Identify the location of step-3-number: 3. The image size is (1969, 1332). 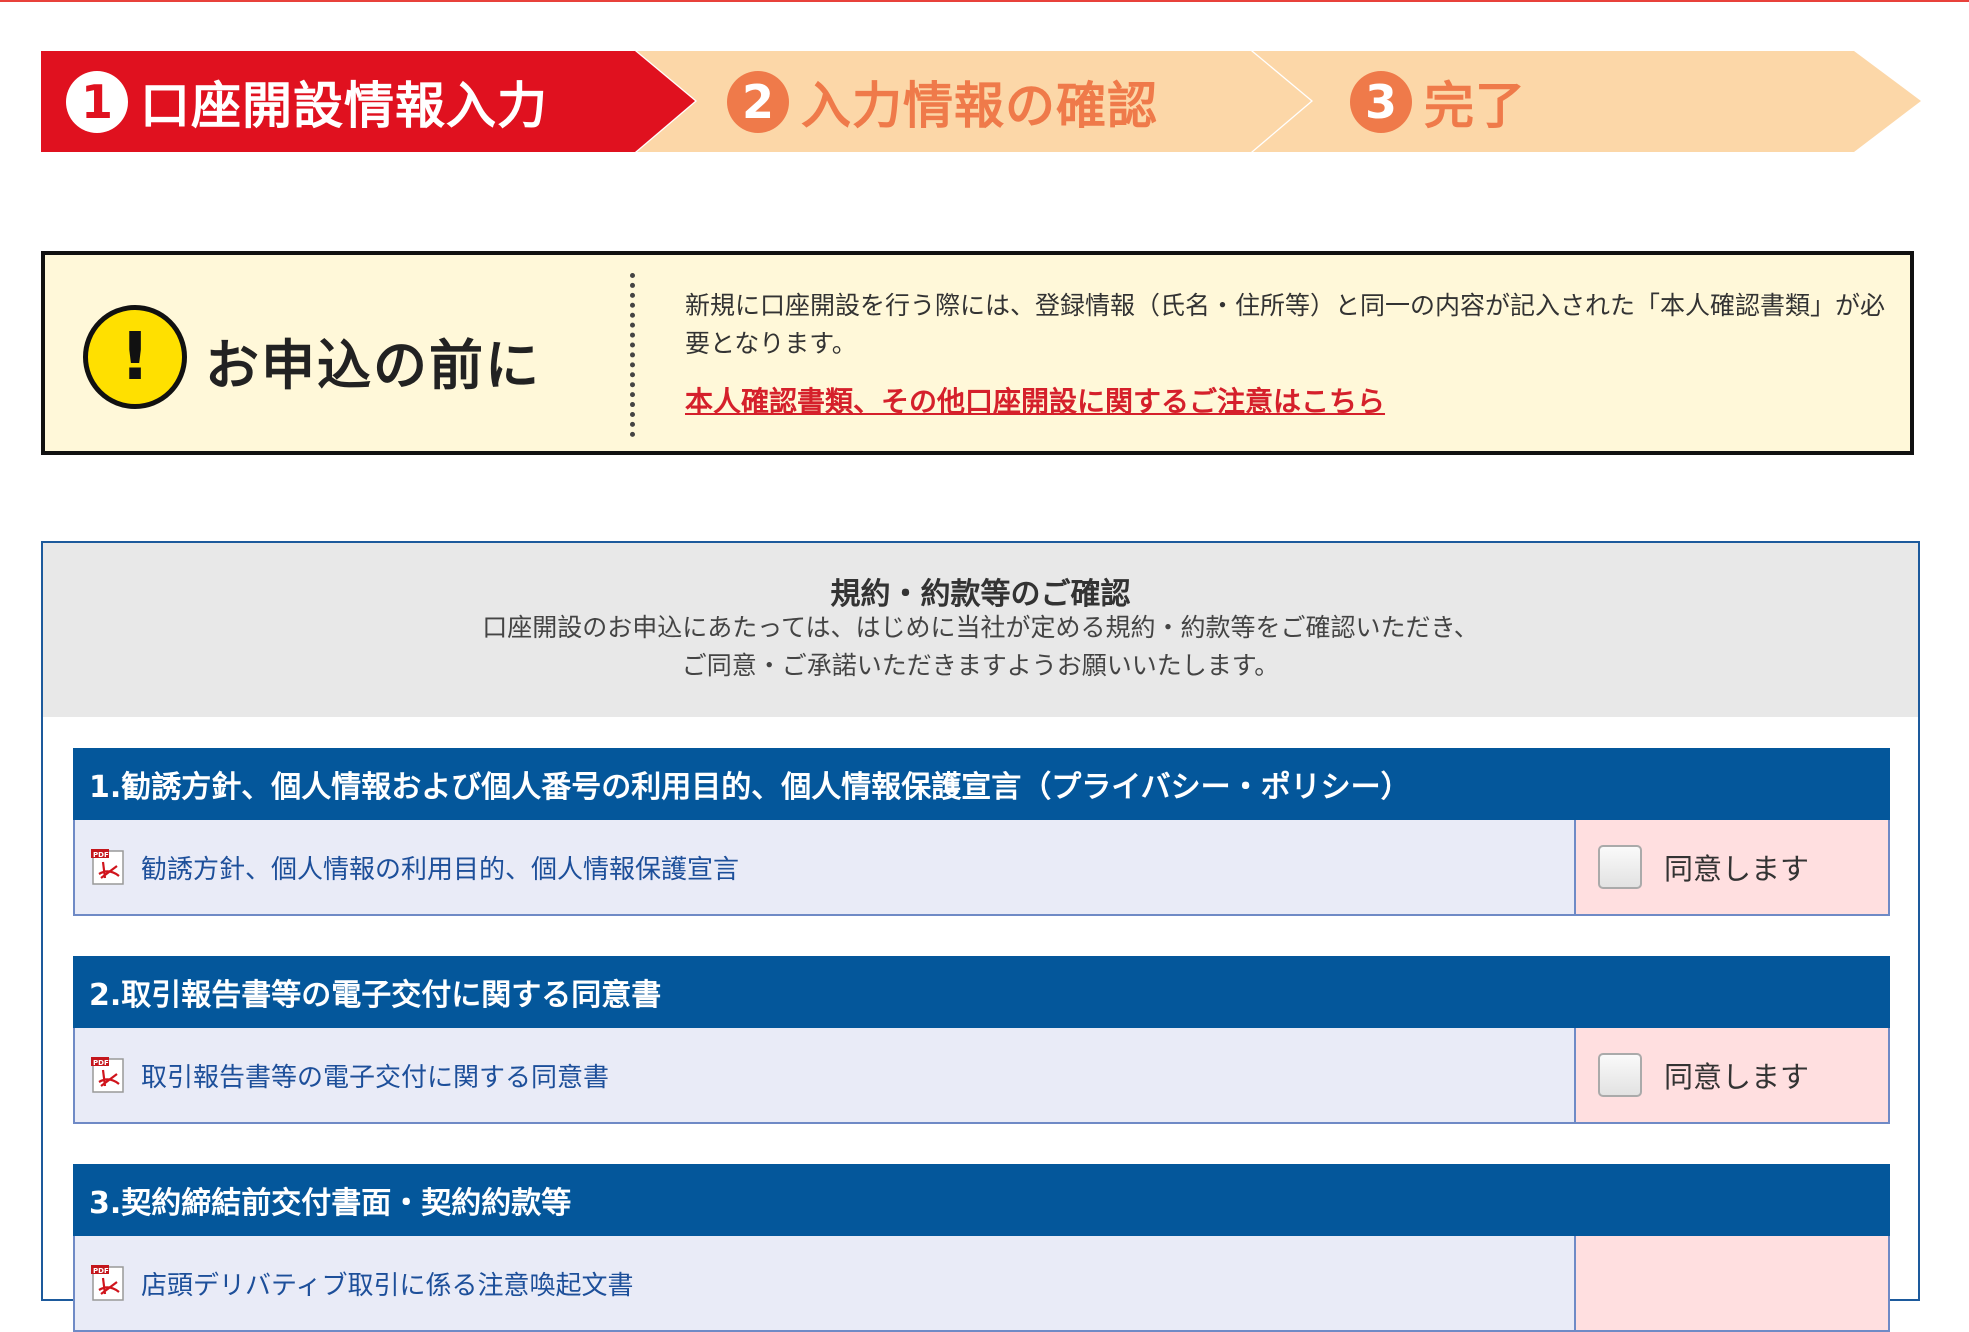
(1381, 101).